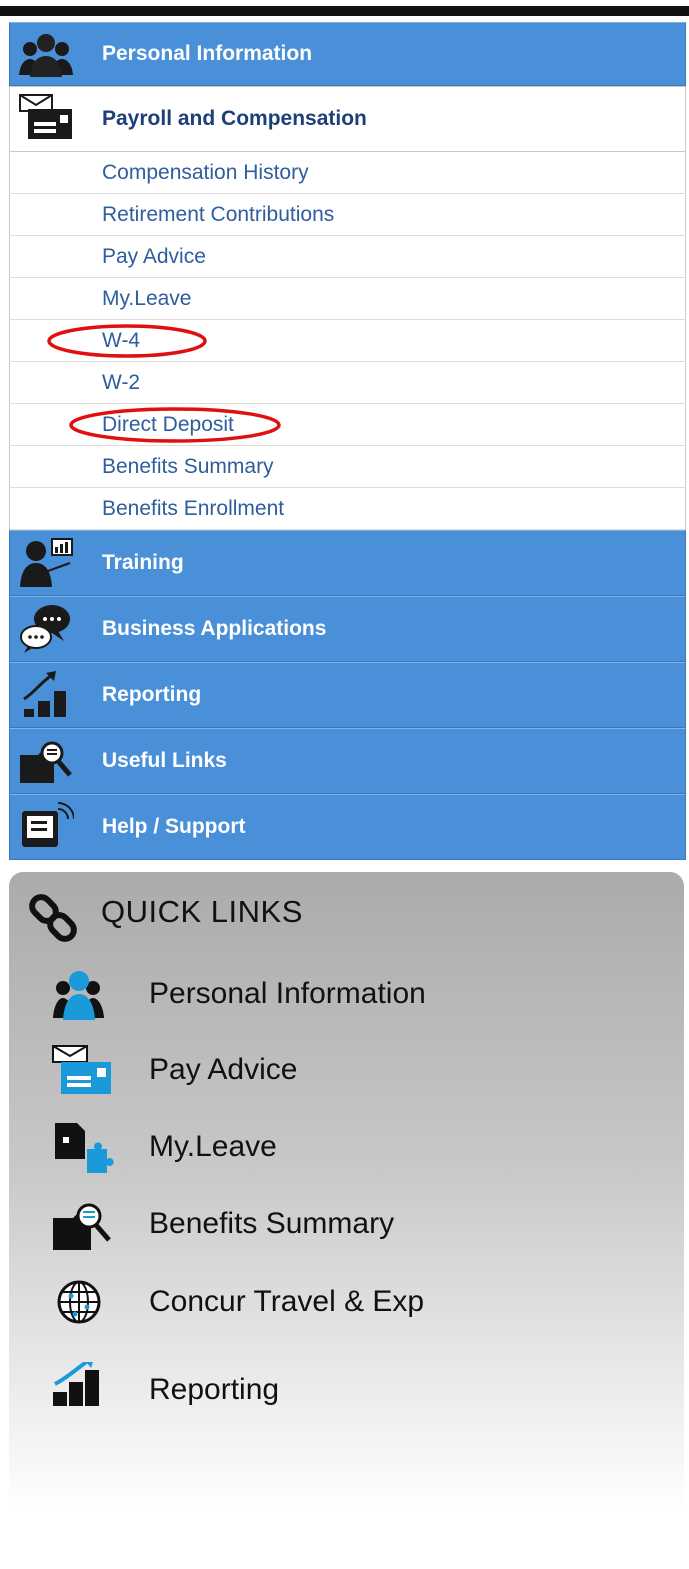 This screenshot has width=689, height=1569. What do you see at coordinates (121, 382) in the screenshot?
I see `menu-item-label: W-2` at bounding box center [121, 382].